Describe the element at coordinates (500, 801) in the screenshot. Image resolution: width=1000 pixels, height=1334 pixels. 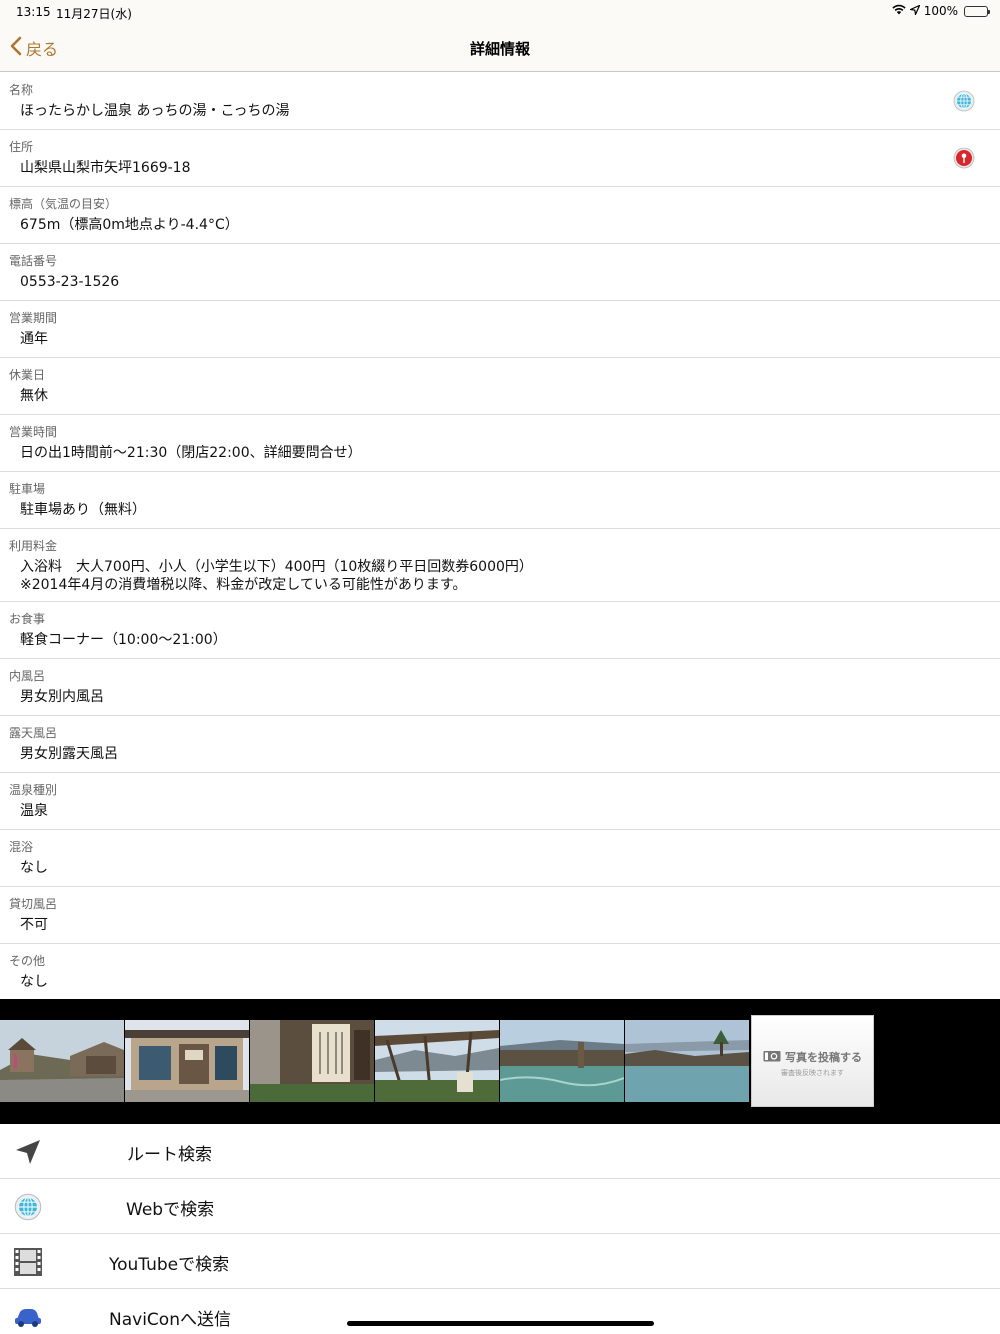
I see `detail-row-spring-type: 温泉種別 温泉` at that location.